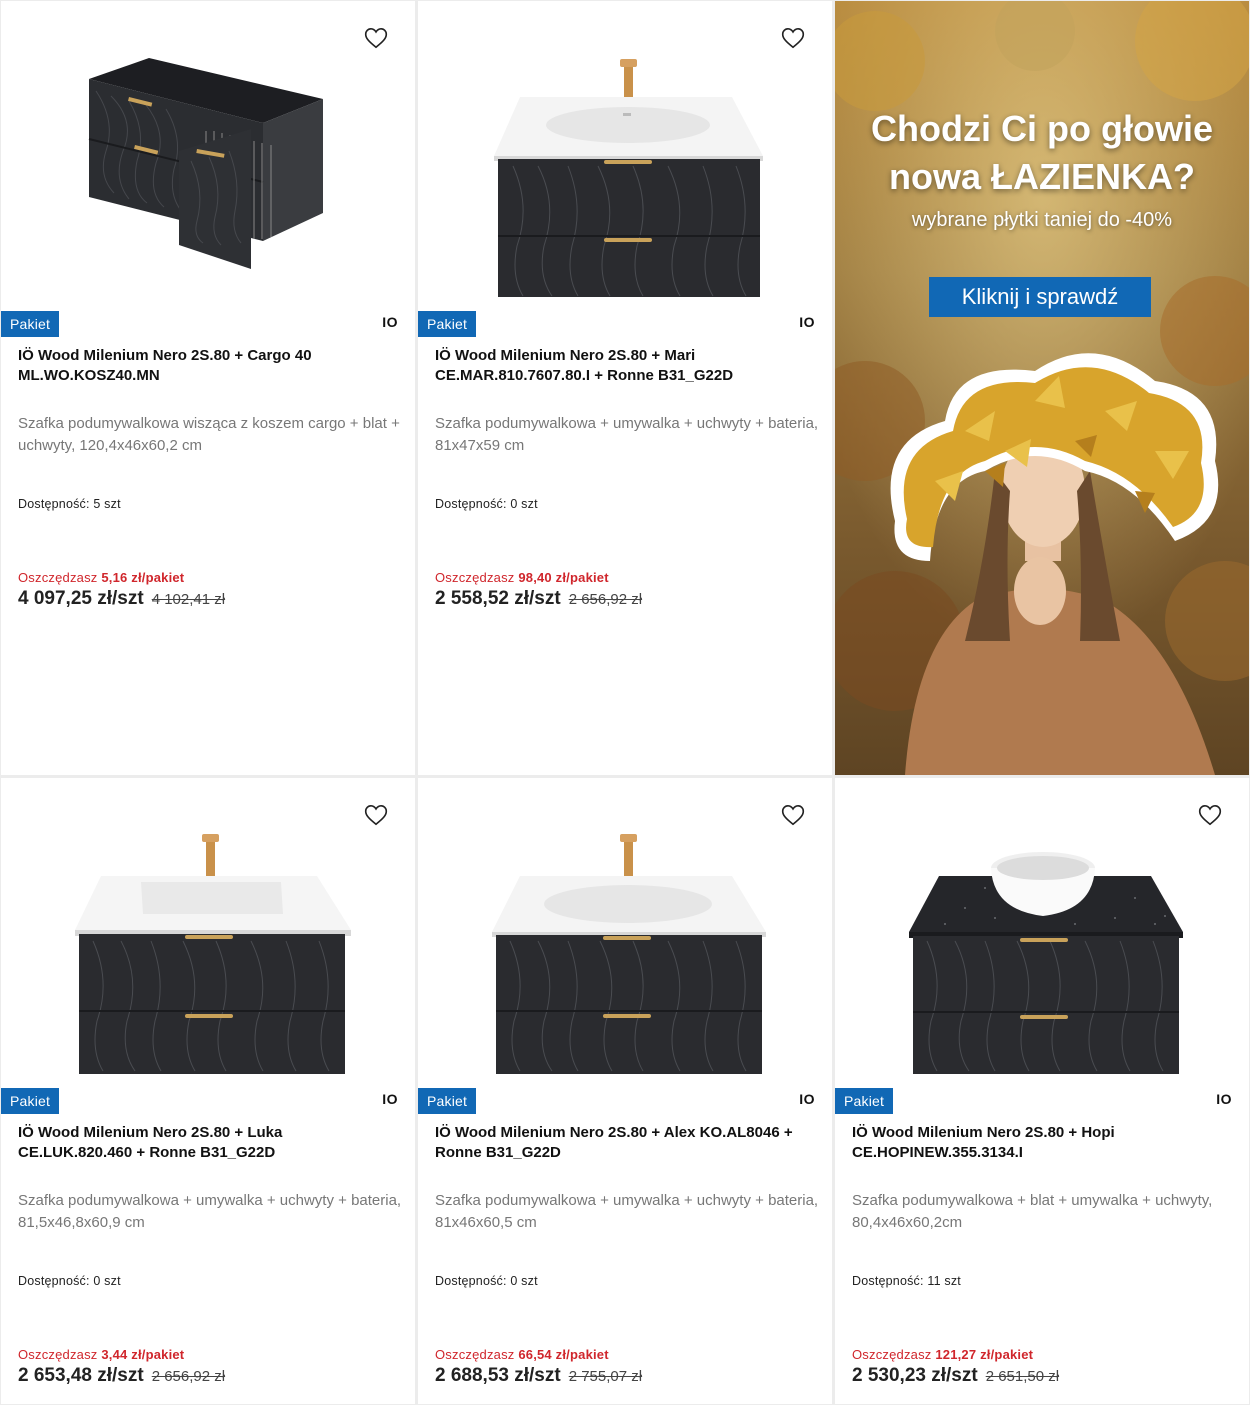 Image resolution: width=1250 pixels, height=1405 pixels. Describe the element at coordinates (1042, 176) in the screenshot. I see `banner-headline-line2: nowa ŁAZIENKA?` at that location.